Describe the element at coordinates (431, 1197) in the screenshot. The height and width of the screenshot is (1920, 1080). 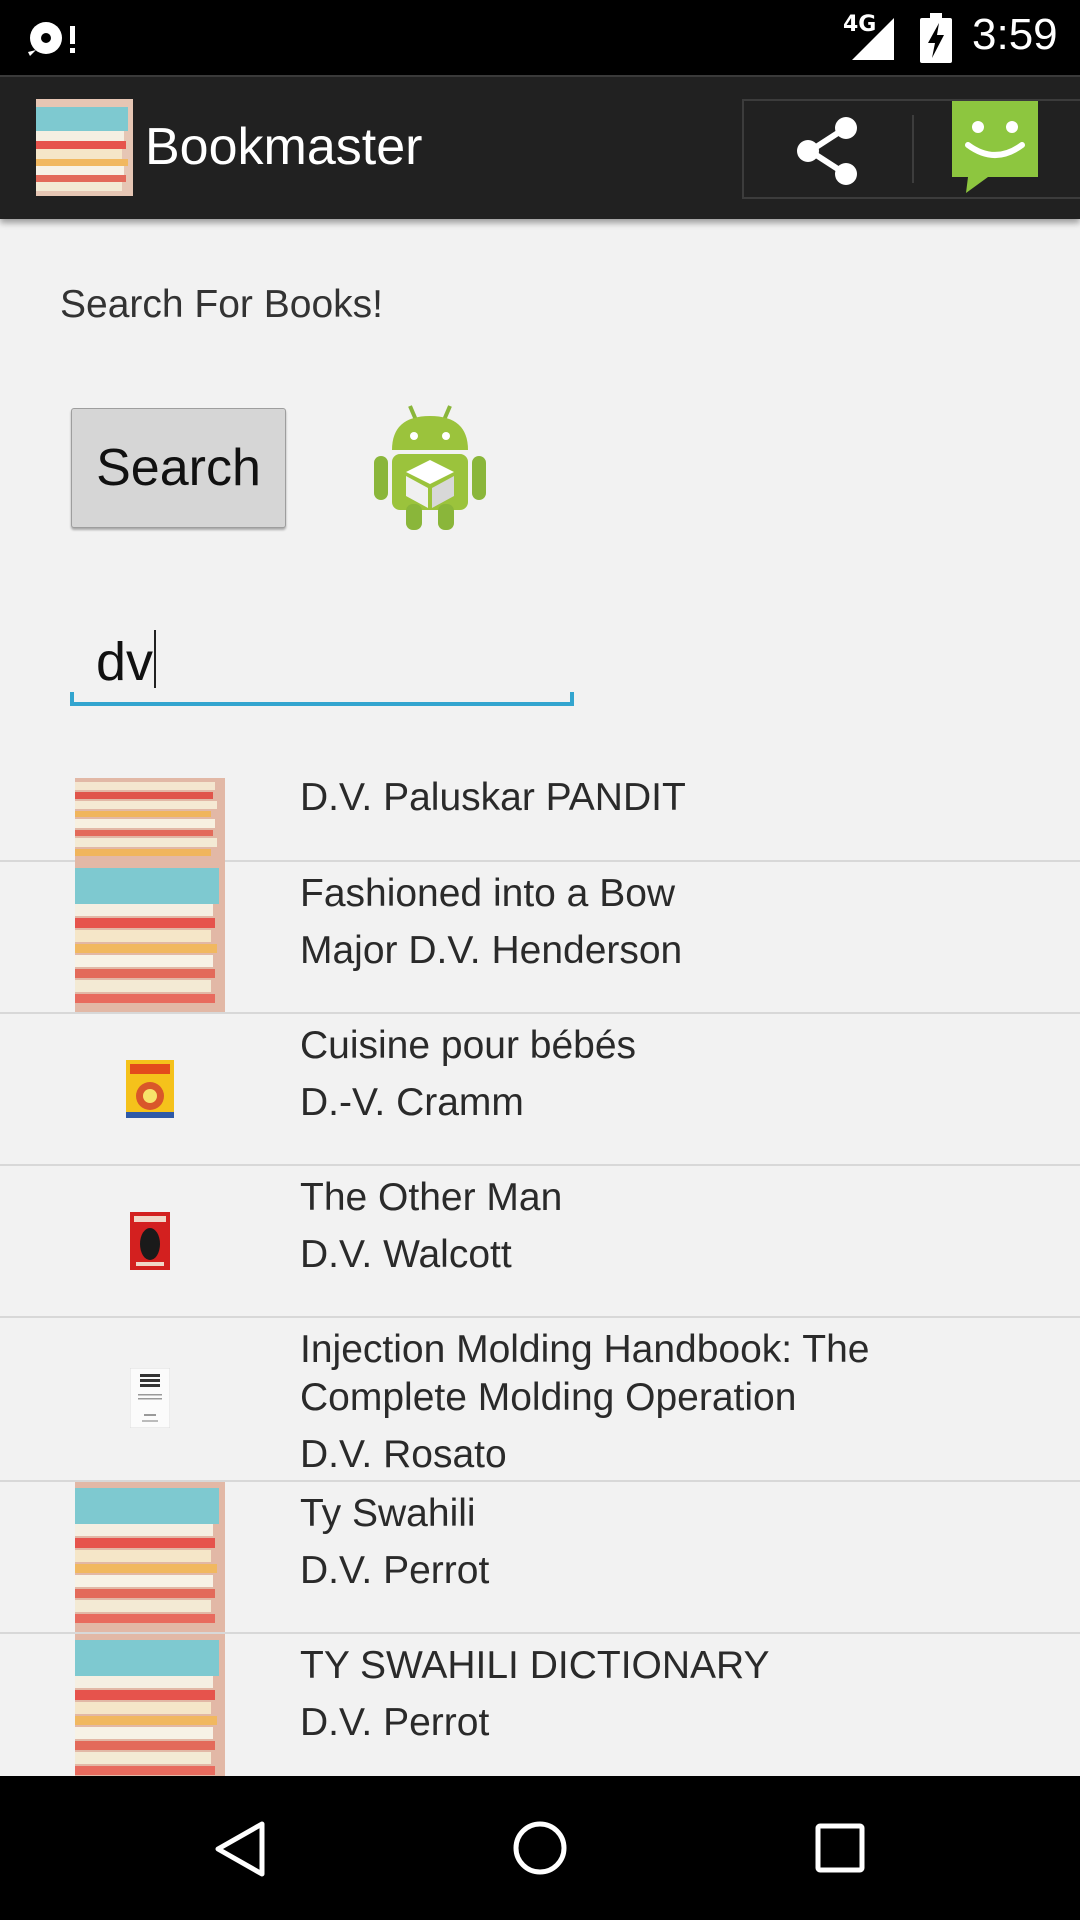
I see `book-title: The Other Man` at that location.